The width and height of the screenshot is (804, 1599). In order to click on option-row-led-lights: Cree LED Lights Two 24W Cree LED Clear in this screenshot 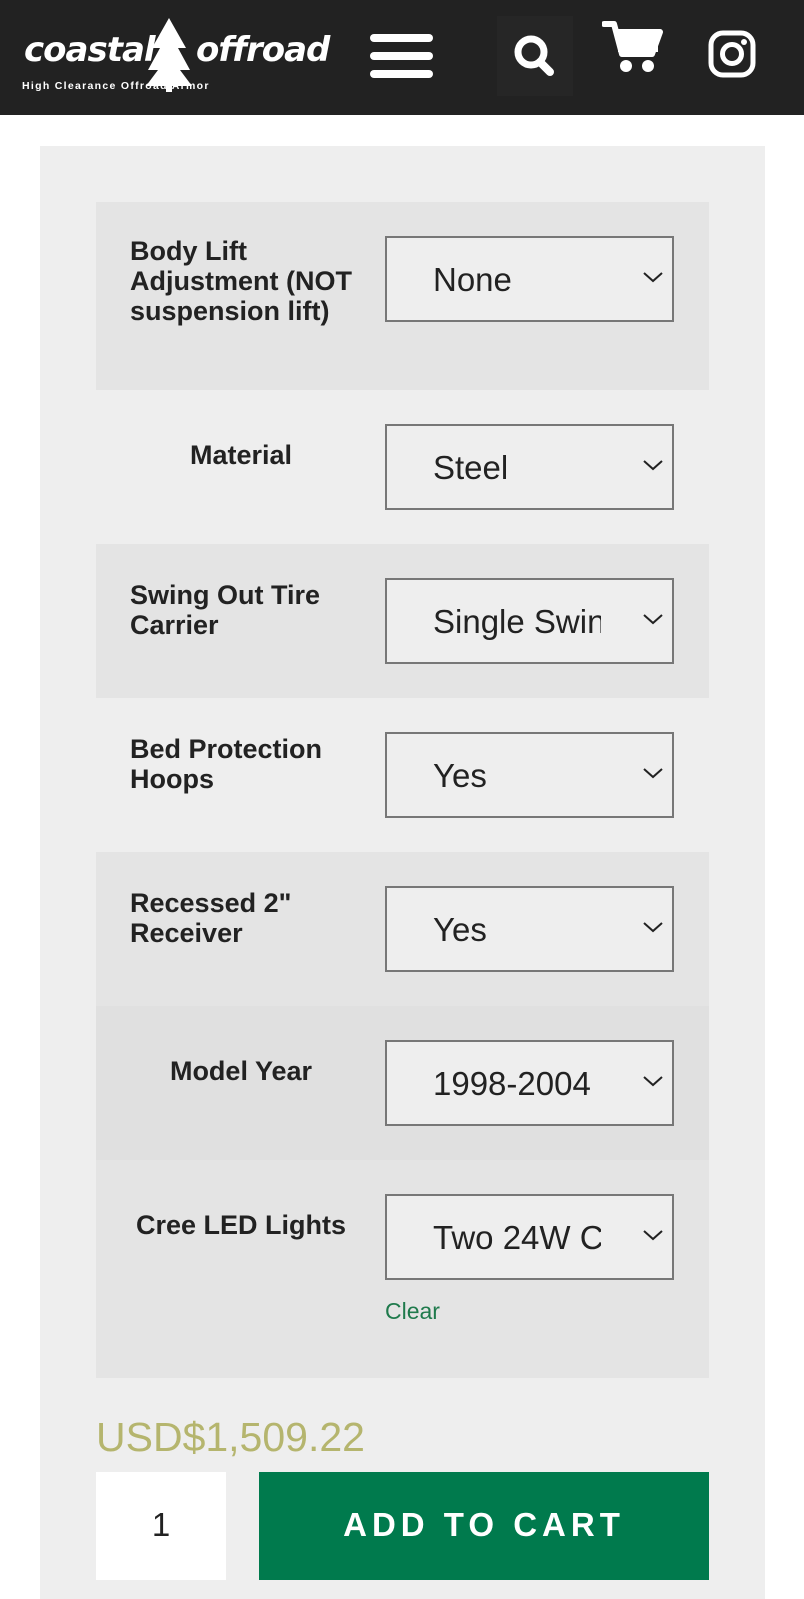, I will do `click(402, 1269)`.